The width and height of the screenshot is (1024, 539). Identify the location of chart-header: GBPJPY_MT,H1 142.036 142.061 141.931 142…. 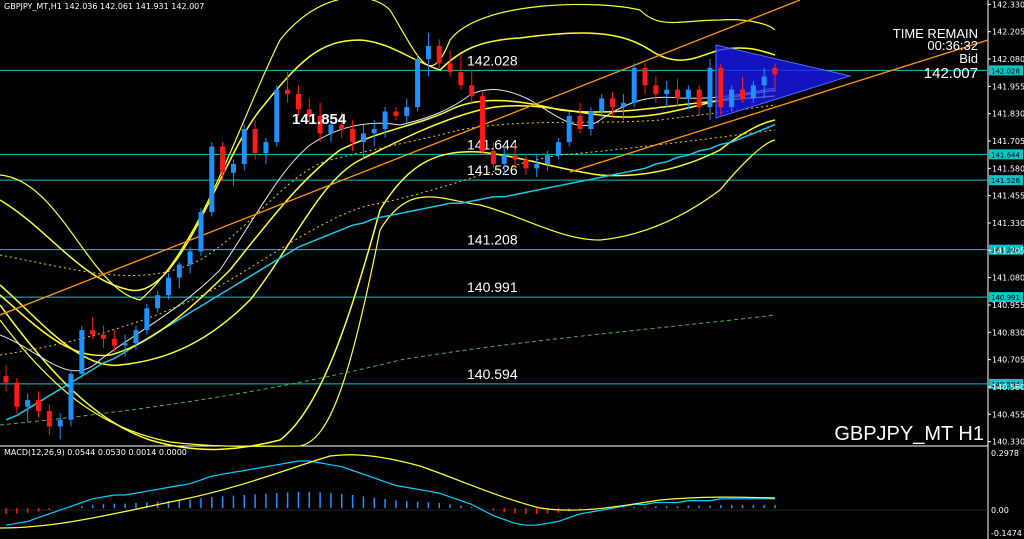
(104, 6).